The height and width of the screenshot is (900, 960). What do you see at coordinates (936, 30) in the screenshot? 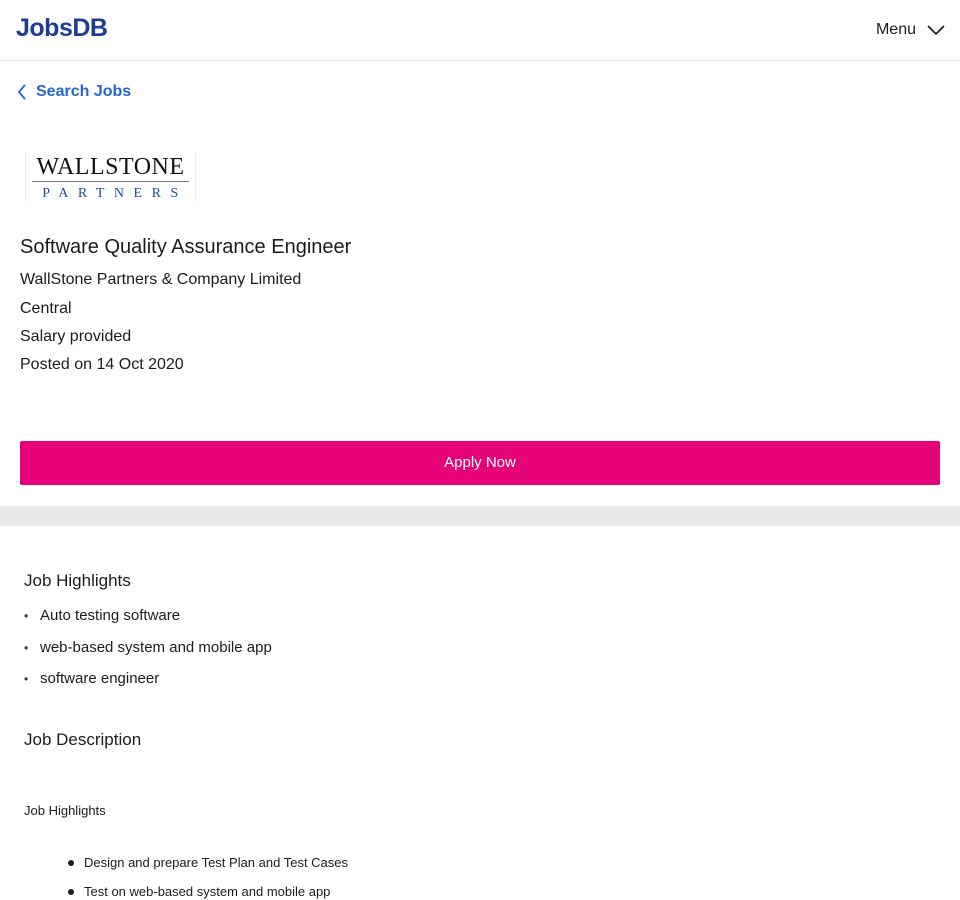
I see `chevron-down-icon` at bounding box center [936, 30].